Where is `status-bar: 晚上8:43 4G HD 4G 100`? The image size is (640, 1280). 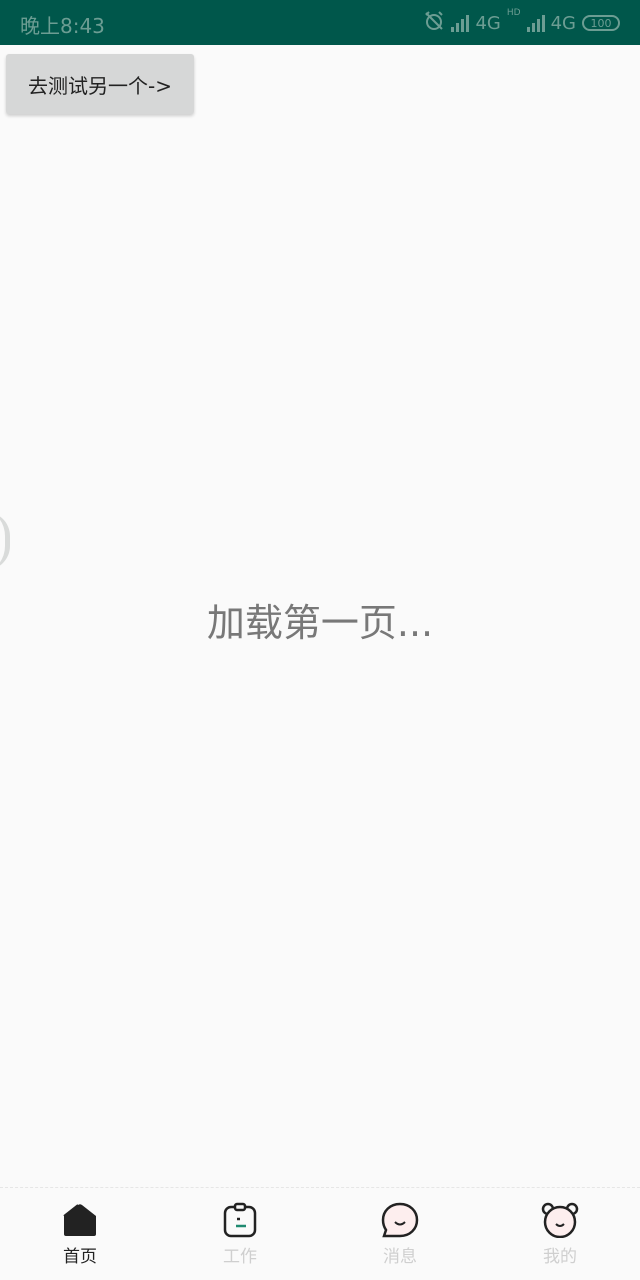
status-bar: 晚上8:43 4G HD 4G 100 is located at coordinates (320, 22).